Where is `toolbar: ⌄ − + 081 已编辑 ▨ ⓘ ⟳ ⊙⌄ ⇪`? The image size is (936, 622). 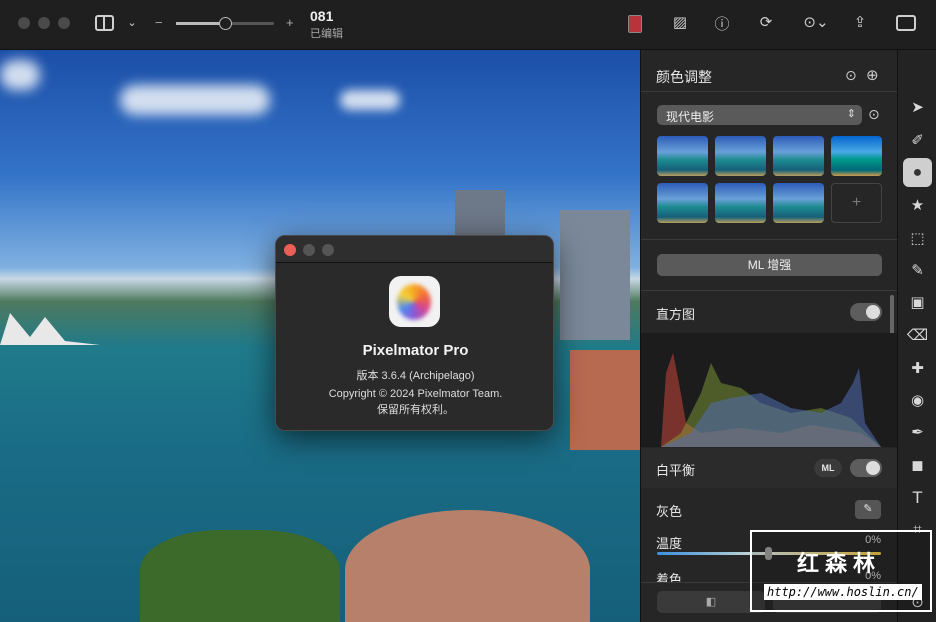
toolbar: ⌄ − + 081 已编辑 ▨ ⓘ ⟳ ⊙⌄ ⇪ is located at coordinates (468, 25).